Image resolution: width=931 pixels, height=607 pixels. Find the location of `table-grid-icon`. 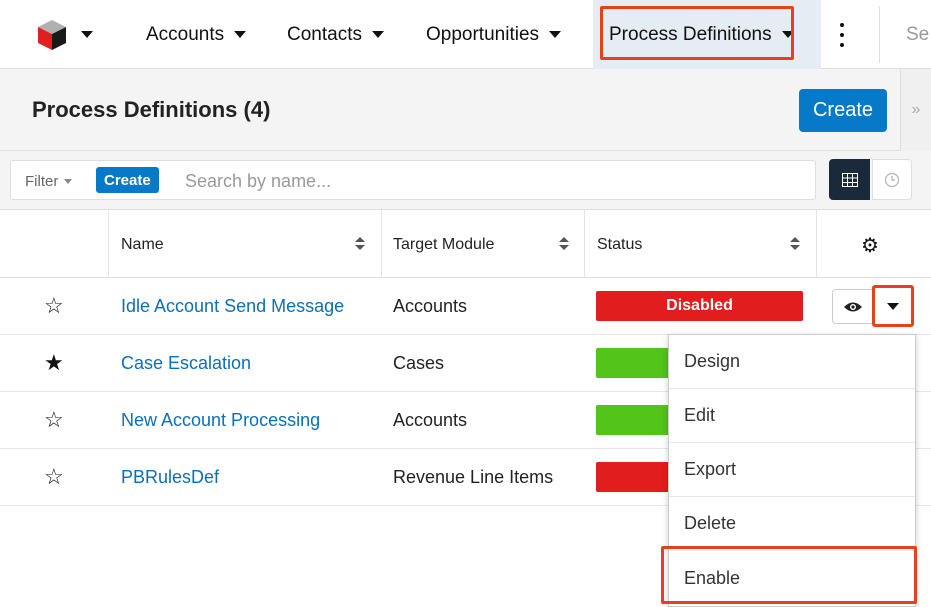

table-grid-icon is located at coordinates (849, 179).